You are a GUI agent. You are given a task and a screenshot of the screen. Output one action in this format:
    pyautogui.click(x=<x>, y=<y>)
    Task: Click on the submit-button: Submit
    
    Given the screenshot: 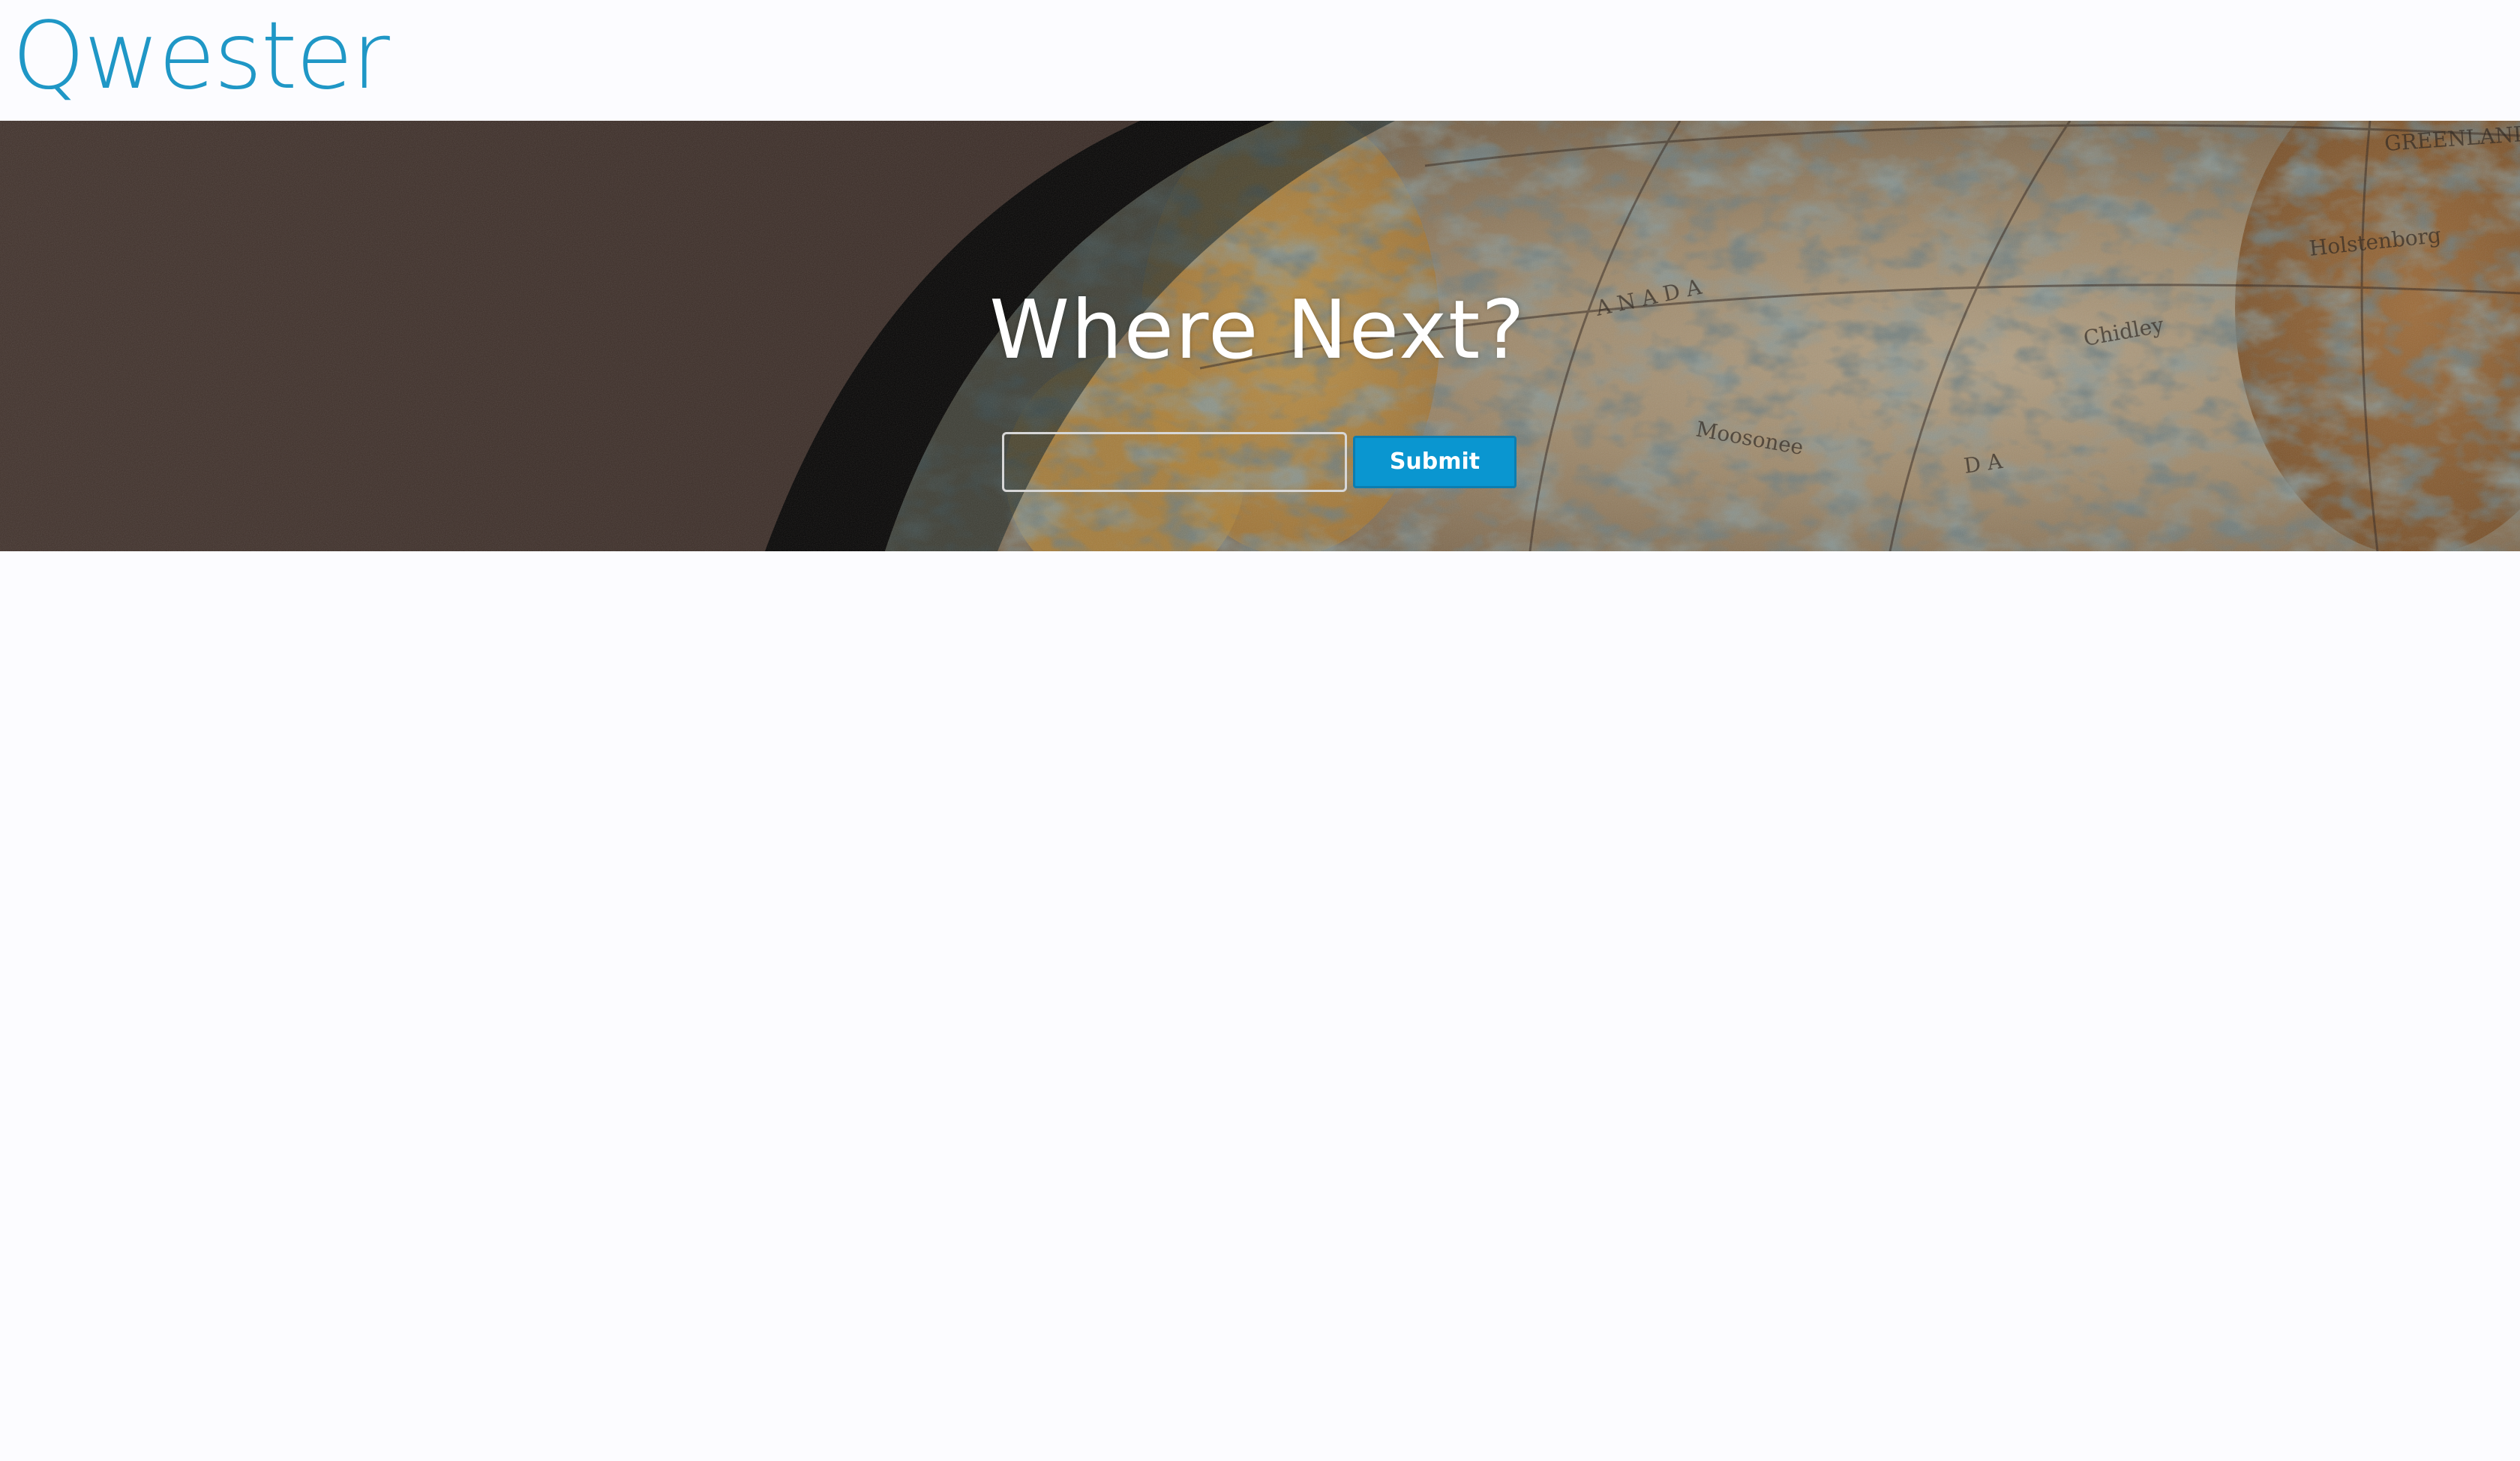 What is the action you would take?
    pyautogui.click(x=1434, y=462)
    